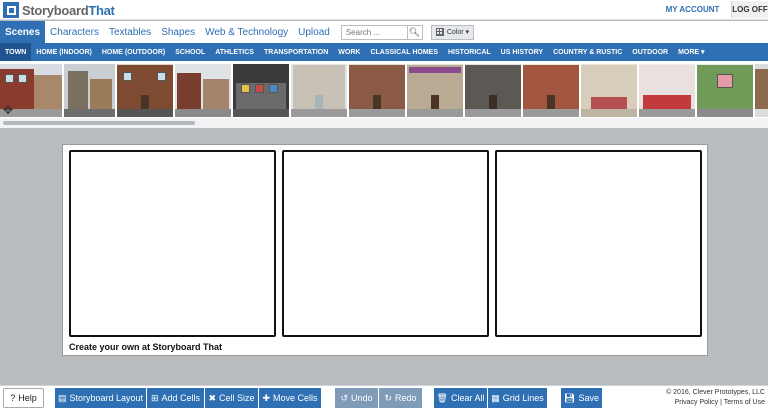 This screenshot has height=411, width=768. What do you see at coordinates (23, 398) in the screenshot?
I see `help-button: ? Help` at bounding box center [23, 398].